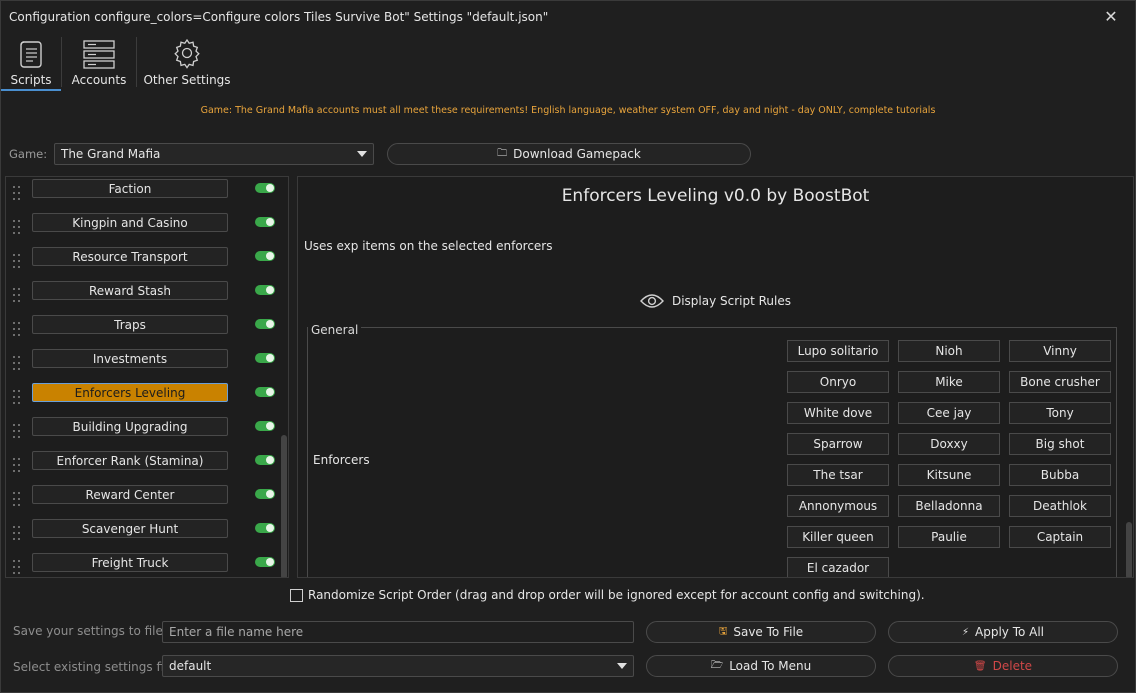 The height and width of the screenshot is (693, 1136). I want to click on enforcer-button: Lupo solitario, so click(838, 351).